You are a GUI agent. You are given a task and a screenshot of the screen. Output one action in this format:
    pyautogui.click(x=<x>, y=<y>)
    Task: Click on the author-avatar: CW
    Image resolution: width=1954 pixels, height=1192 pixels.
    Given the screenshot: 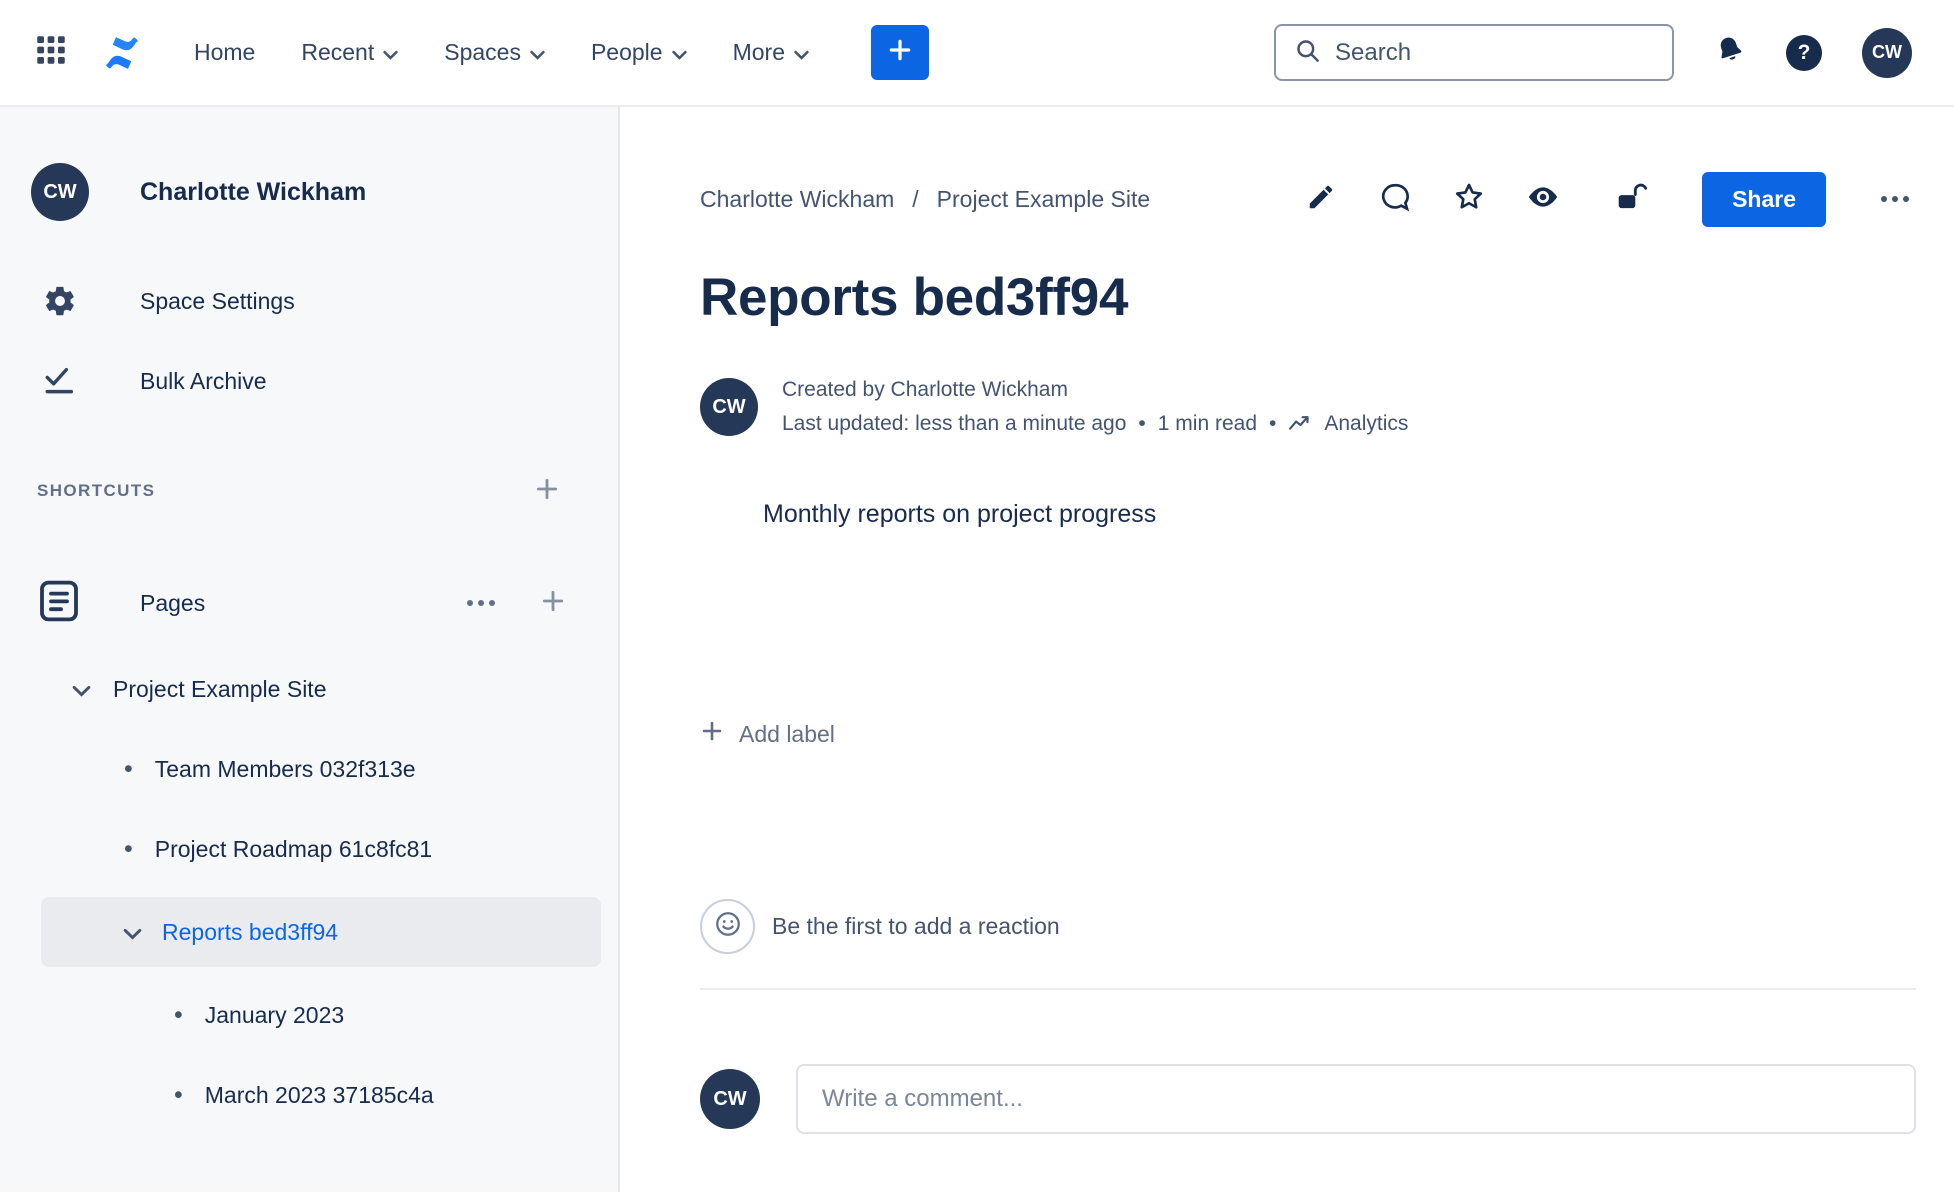 What is the action you would take?
    pyautogui.click(x=729, y=407)
    